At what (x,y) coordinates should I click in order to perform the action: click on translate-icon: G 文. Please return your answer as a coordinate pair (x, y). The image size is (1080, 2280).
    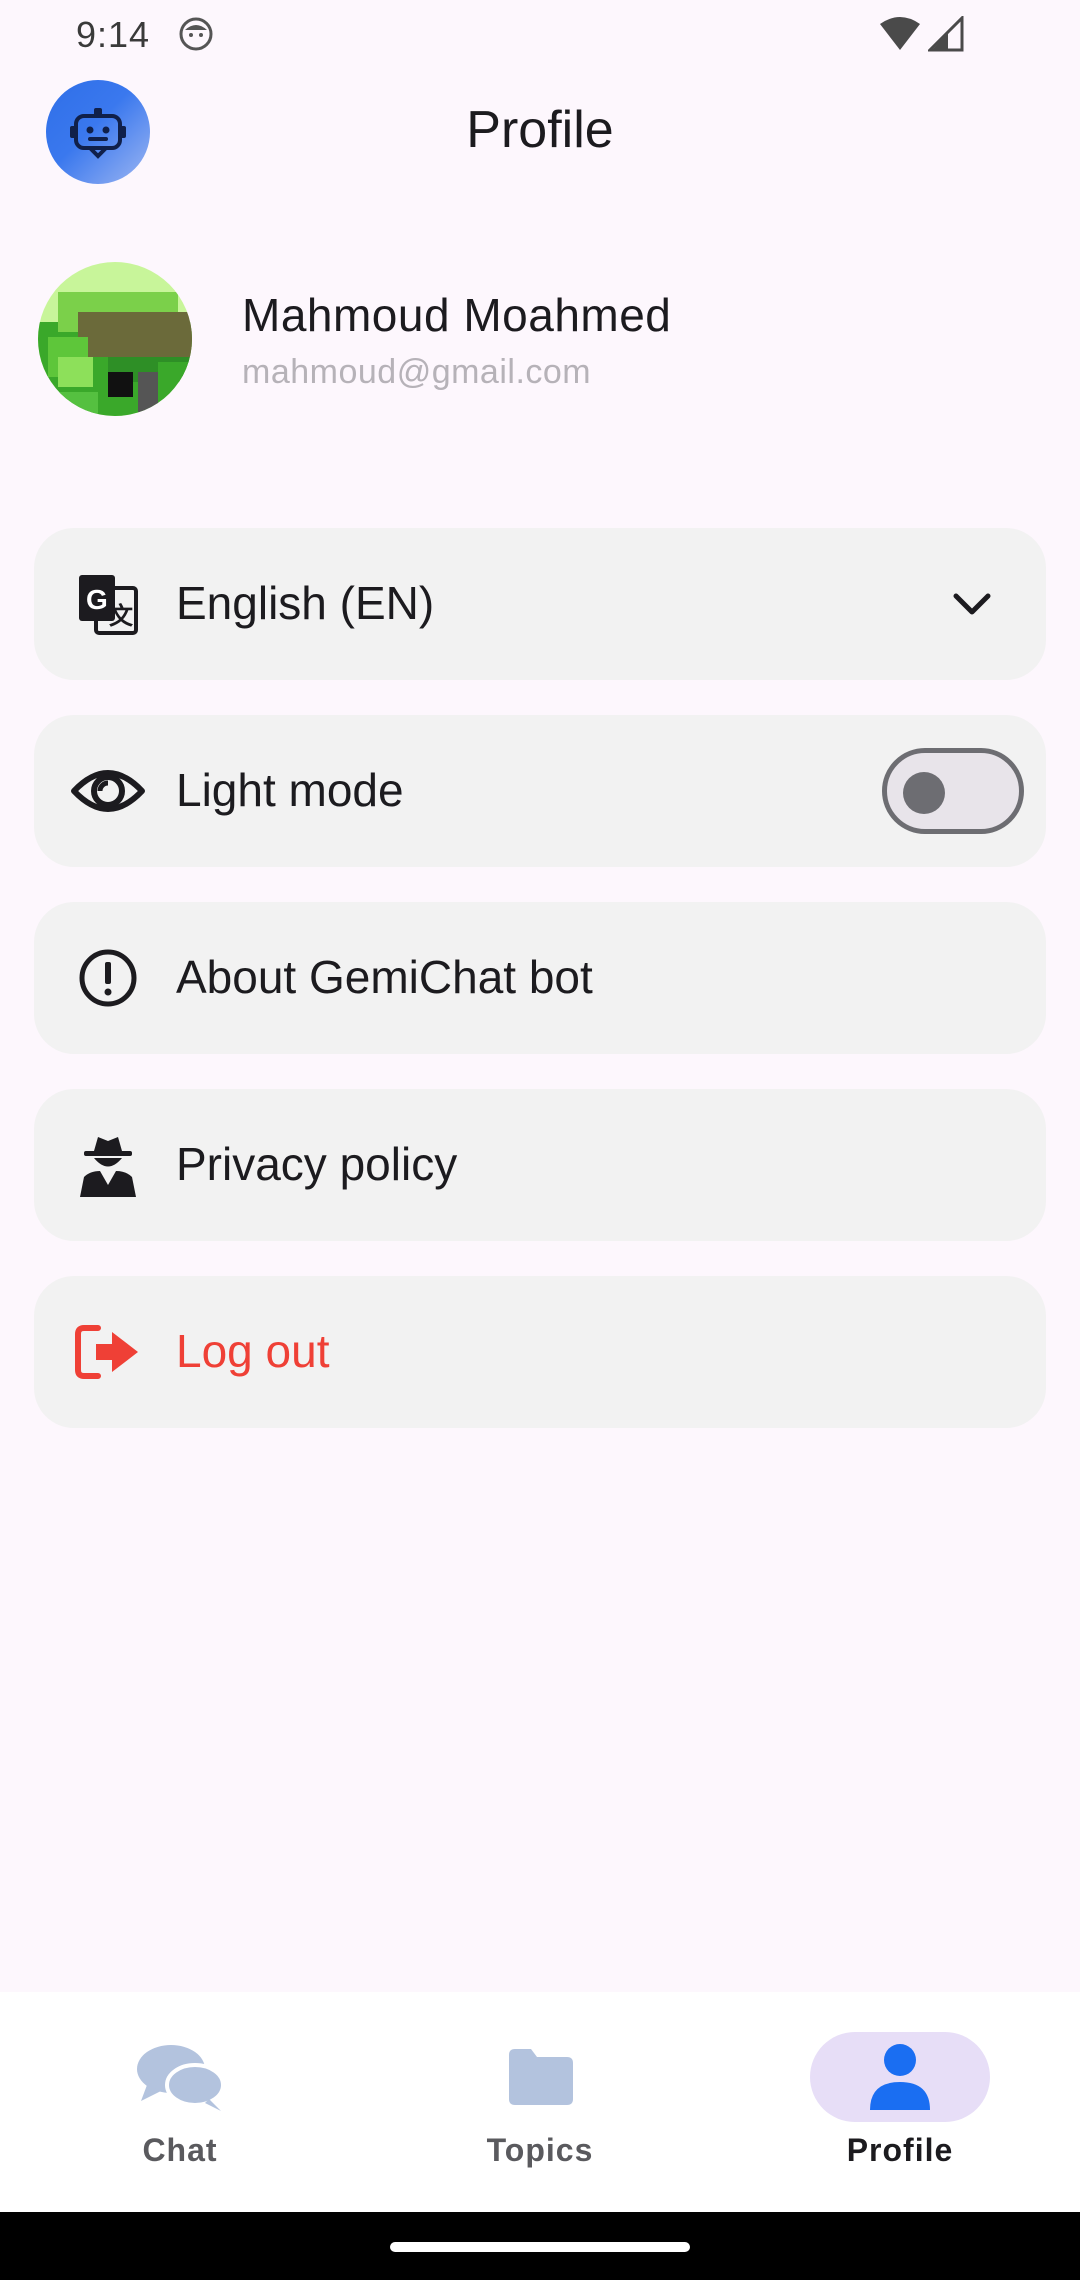
    Looking at the image, I should click on (108, 604).